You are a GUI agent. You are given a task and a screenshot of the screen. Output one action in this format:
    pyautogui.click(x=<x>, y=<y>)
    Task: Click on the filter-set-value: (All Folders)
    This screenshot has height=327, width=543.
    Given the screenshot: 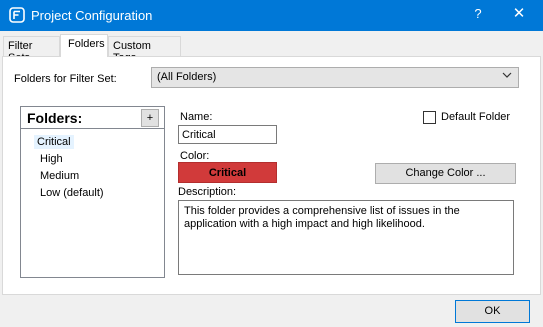 What is the action you would take?
    pyautogui.click(x=187, y=77)
    